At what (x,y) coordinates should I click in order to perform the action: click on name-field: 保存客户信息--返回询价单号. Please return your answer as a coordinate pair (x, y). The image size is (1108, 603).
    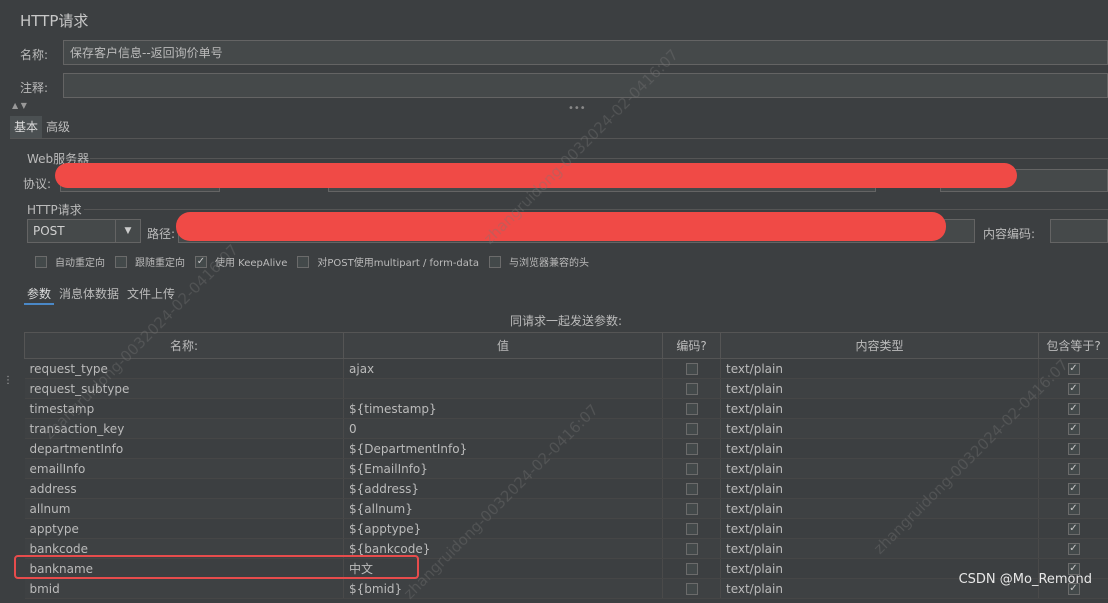
    Looking at the image, I should click on (585, 52).